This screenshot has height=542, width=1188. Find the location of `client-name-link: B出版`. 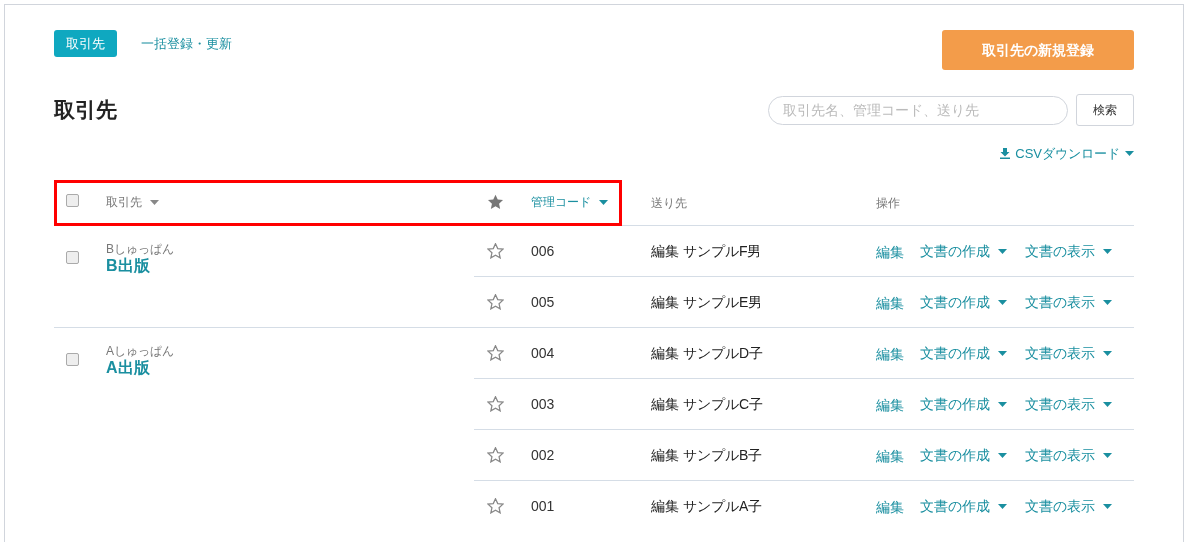

client-name-link: B出版 is located at coordinates (128, 266).